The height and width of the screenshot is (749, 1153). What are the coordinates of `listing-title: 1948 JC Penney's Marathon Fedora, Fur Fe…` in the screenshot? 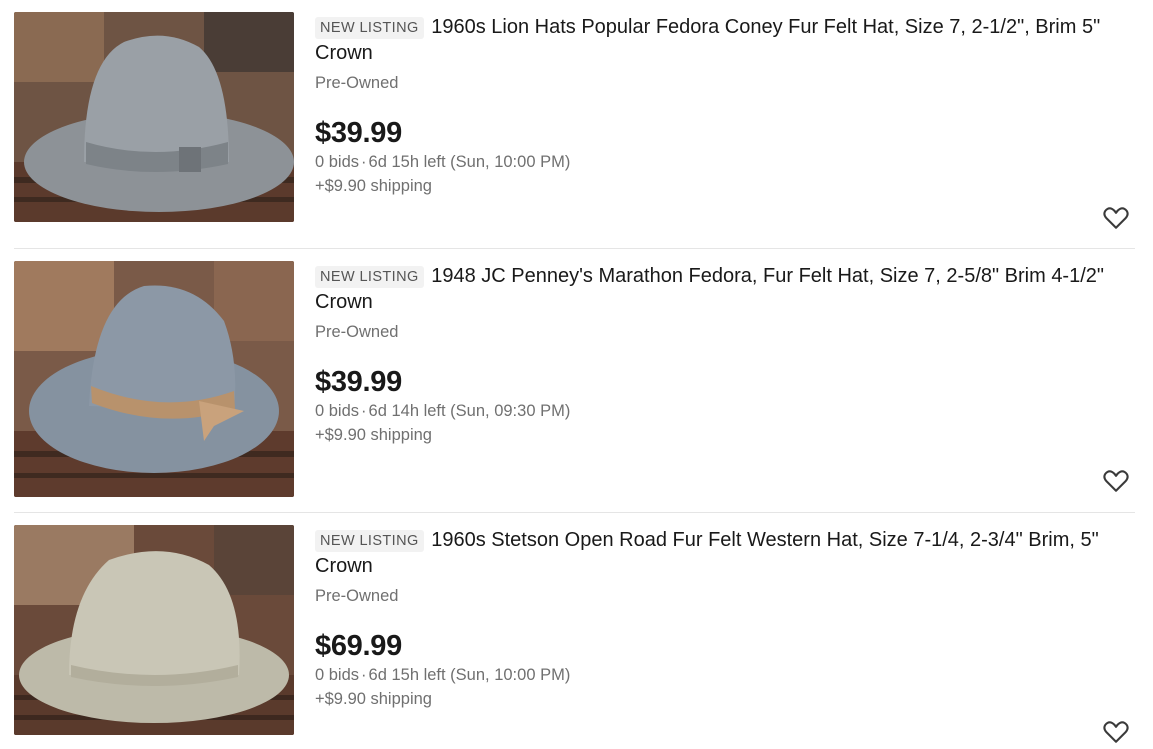 It's located at (709, 289).